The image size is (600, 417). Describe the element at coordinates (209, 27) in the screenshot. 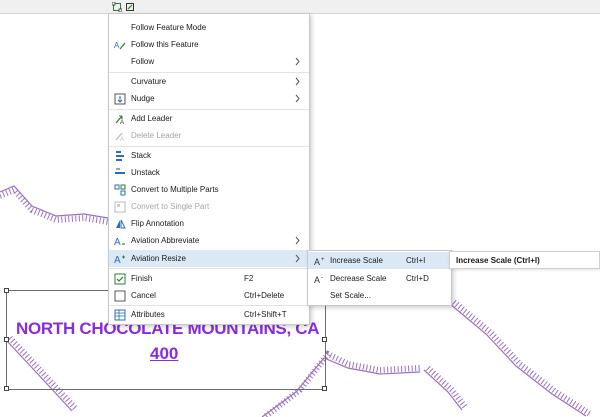

I see `menu-item-follow-feature-mode: Follow Feature Mode` at that location.